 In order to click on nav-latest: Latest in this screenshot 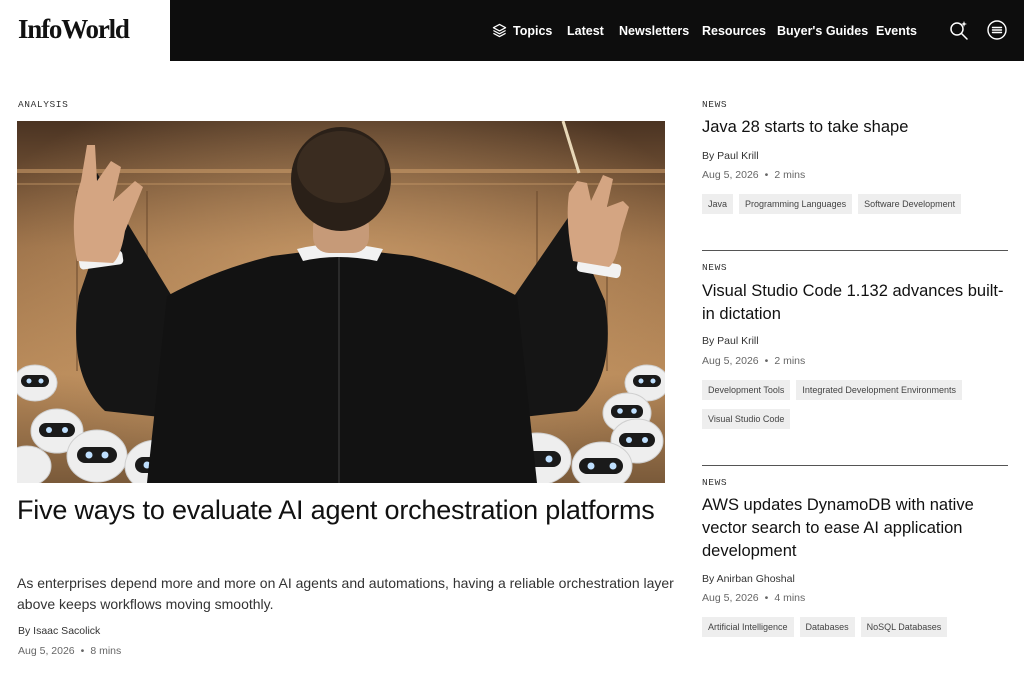, I will do `click(585, 30)`.